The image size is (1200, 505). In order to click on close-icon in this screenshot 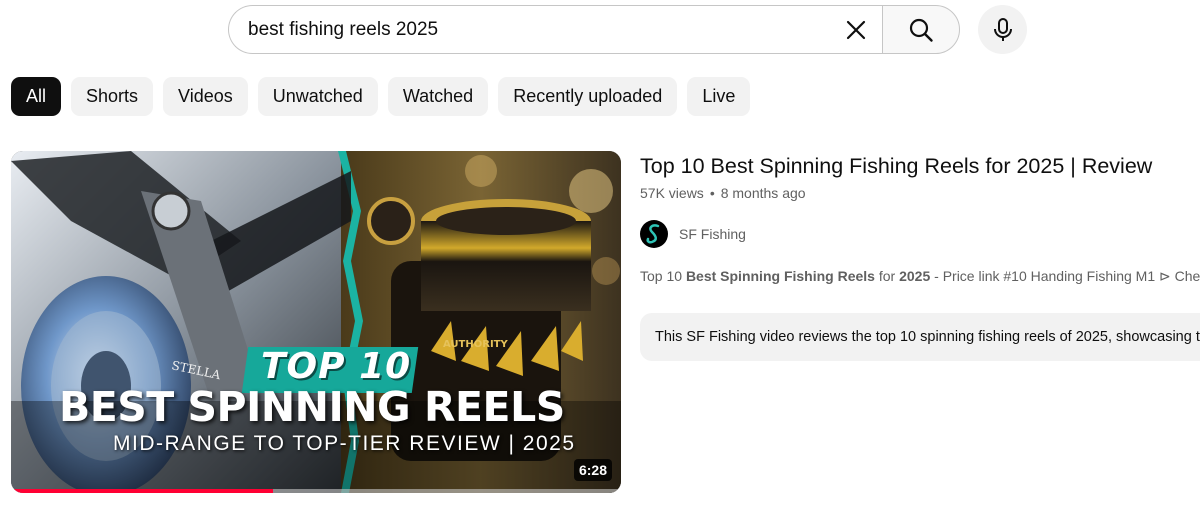, I will do `click(856, 29)`.